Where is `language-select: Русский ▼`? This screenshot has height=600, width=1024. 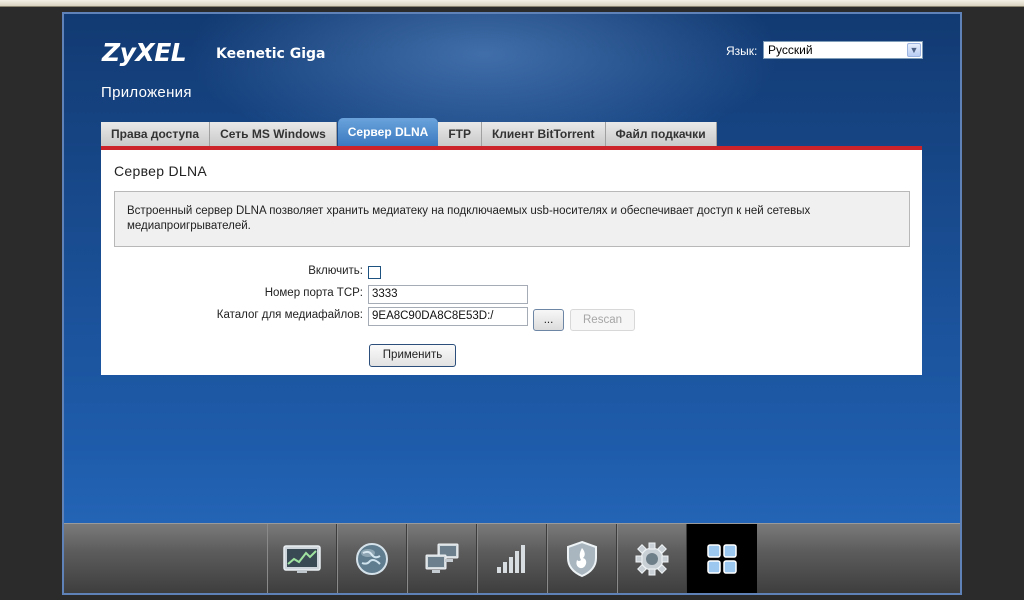 language-select: Русский ▼ is located at coordinates (843, 50).